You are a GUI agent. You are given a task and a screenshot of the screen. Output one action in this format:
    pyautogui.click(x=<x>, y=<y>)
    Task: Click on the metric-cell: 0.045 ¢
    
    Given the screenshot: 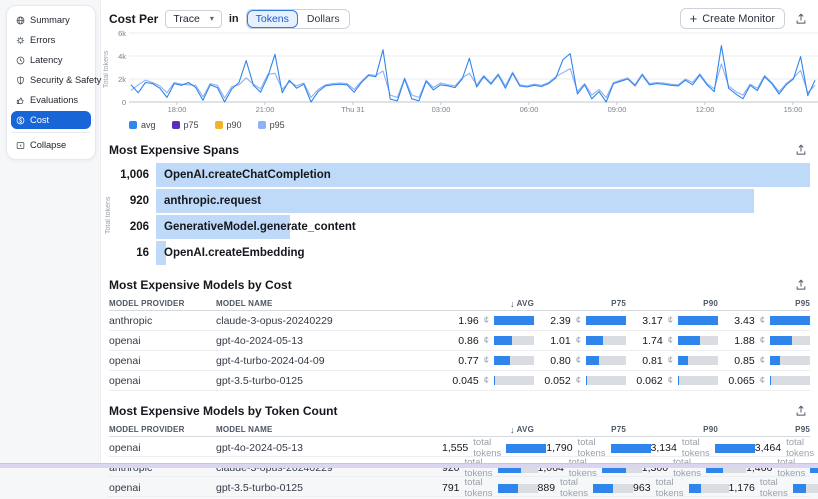 What is the action you would take?
    pyautogui.click(x=488, y=381)
    